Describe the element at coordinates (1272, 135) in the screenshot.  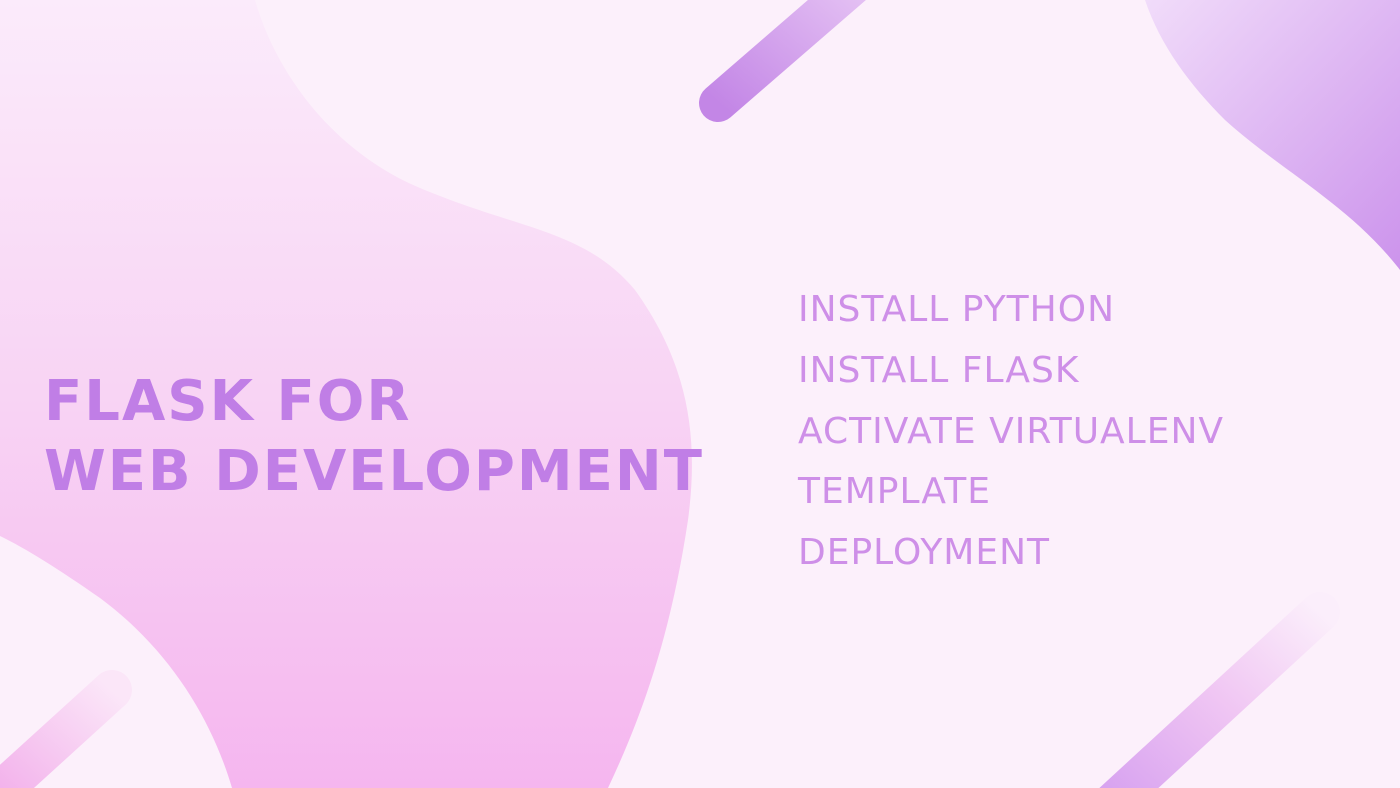
I see `corner-blob-shape` at that location.